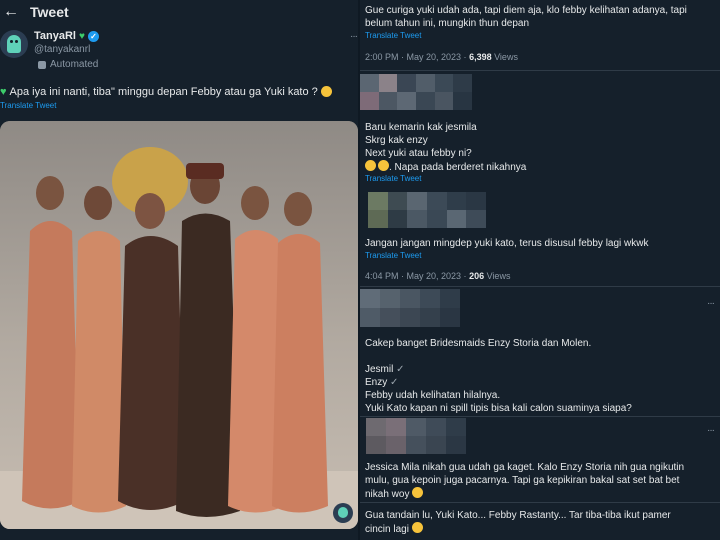 The height and width of the screenshot is (540, 720). I want to click on reply-text: Baru kemarin kak jesmila, so click(421, 127).